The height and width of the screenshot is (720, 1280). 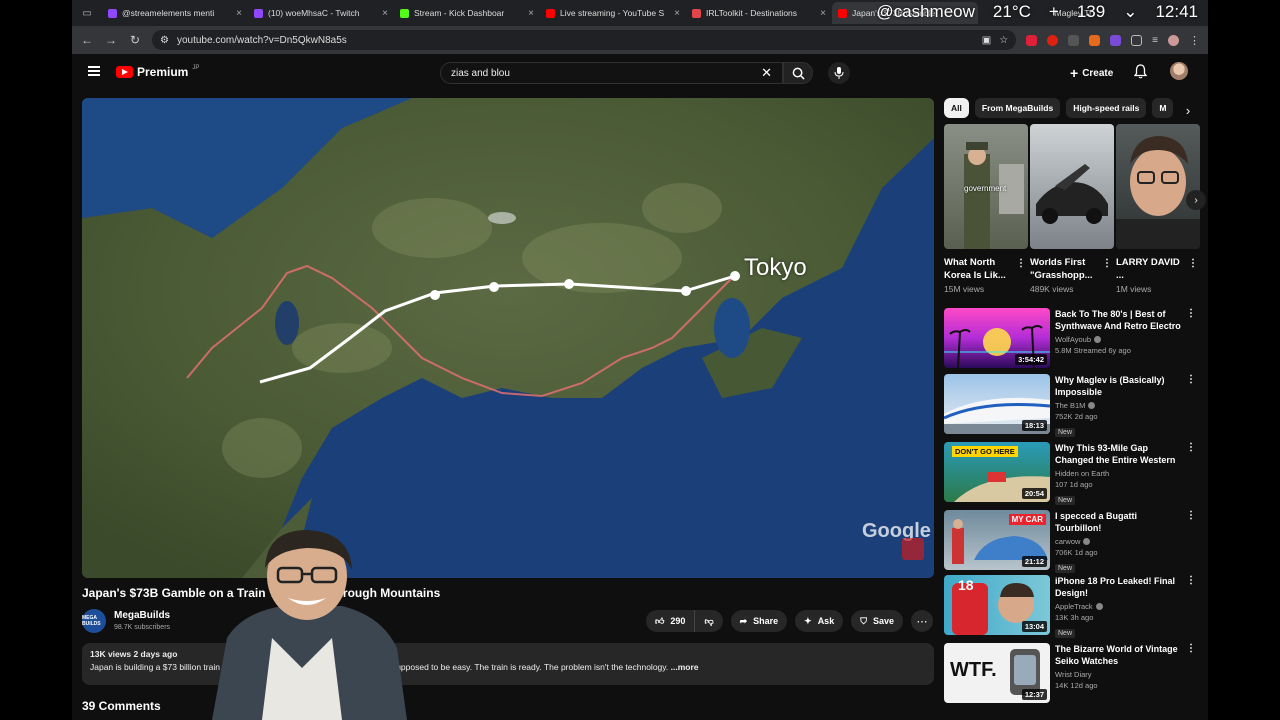 I want to click on comments-header: 39 Comments, so click(x=121, y=706).